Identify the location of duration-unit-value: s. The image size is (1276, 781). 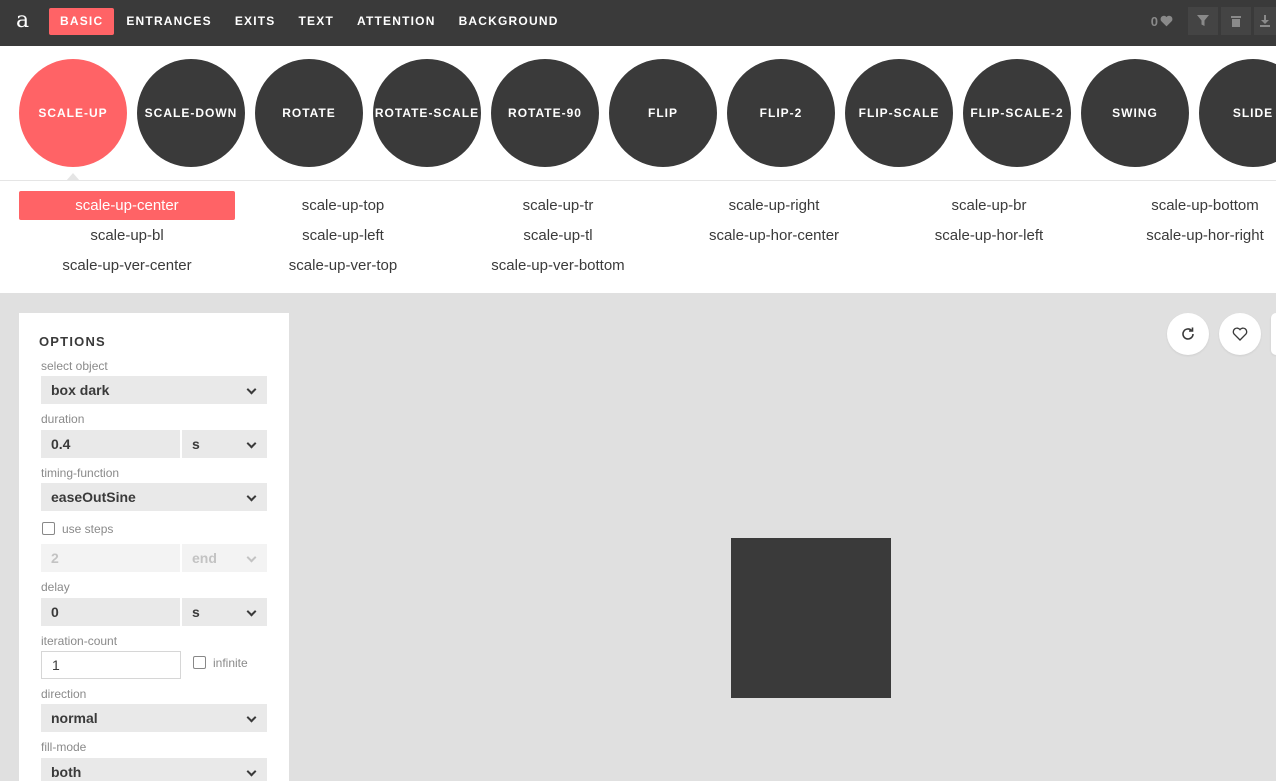
(196, 444).